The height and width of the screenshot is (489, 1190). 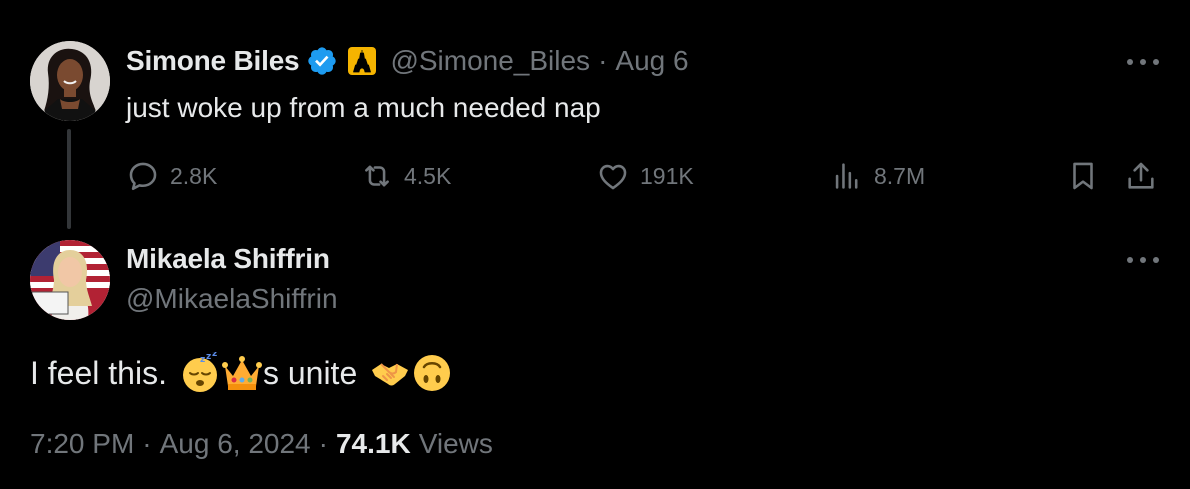 I want to click on reply-button: 2.8K, so click(x=171, y=176).